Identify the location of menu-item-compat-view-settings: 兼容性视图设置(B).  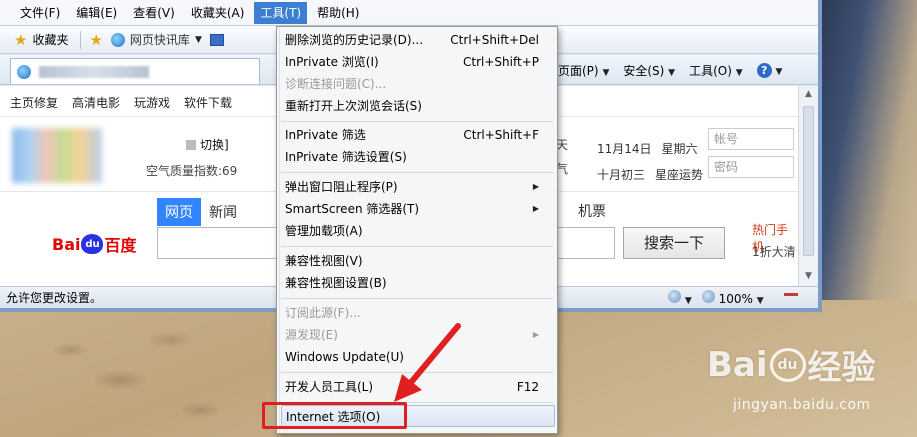
(419, 283).